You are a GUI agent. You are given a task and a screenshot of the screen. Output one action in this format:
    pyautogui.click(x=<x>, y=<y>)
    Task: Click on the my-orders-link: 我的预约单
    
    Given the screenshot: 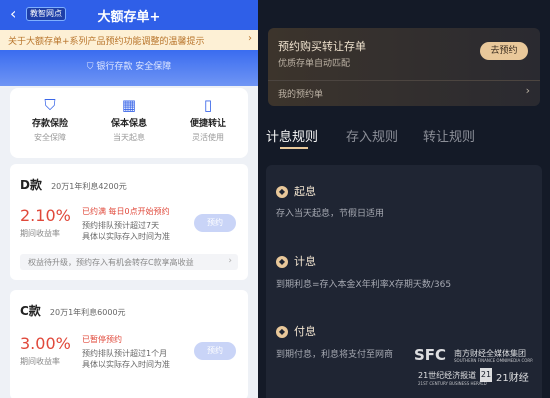 What is the action you would take?
    pyautogui.click(x=300, y=93)
    